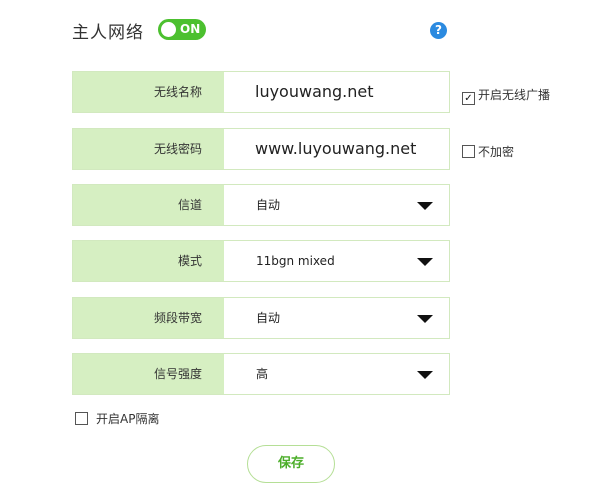 Image resolution: width=600 pixels, height=498 pixels. What do you see at coordinates (268, 205) in the screenshot?
I see `channel-value: 自动` at bounding box center [268, 205].